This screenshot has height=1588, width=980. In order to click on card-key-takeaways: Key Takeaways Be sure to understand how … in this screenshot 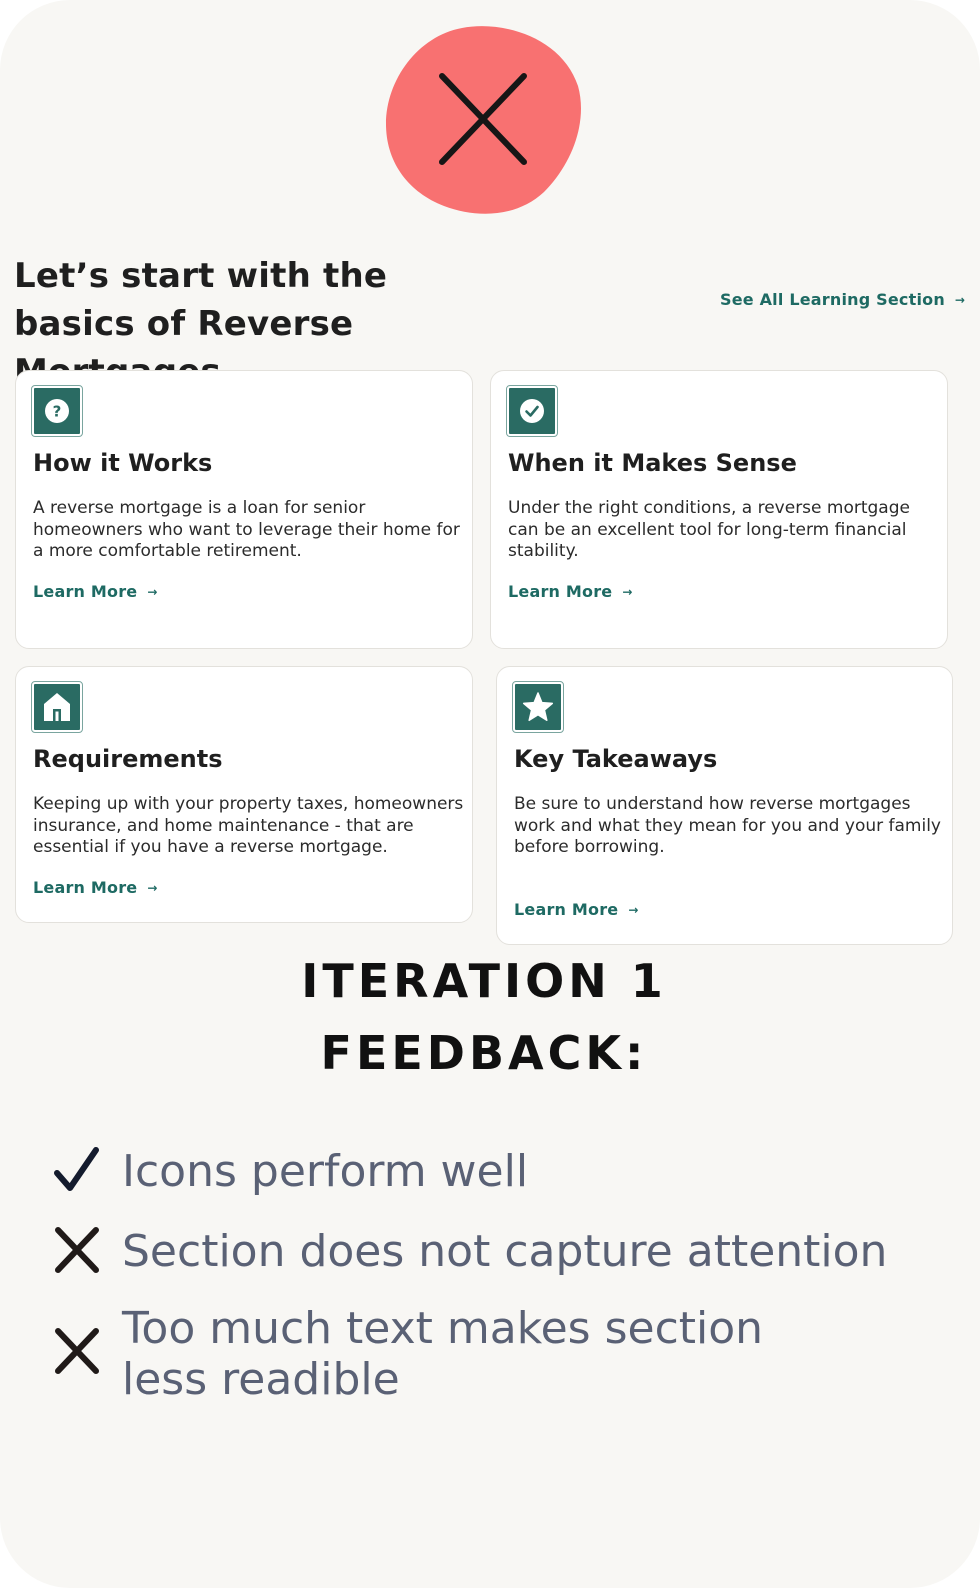, I will do `click(724, 805)`.